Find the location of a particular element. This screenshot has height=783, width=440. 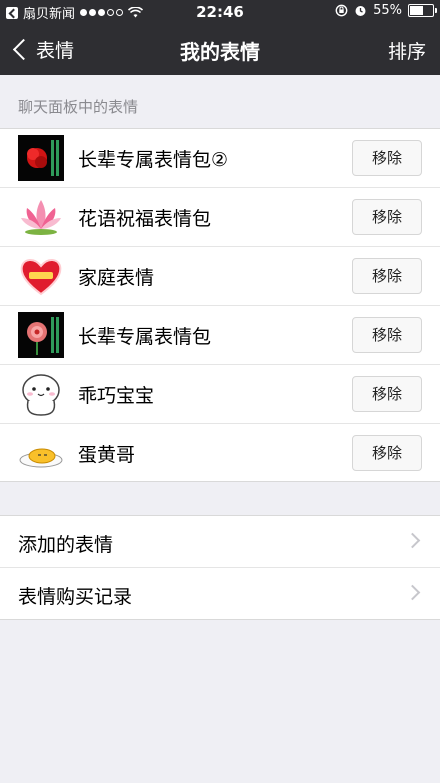

sticker-pack-row: 花语祝福表情包 移除 is located at coordinates (220, 217).